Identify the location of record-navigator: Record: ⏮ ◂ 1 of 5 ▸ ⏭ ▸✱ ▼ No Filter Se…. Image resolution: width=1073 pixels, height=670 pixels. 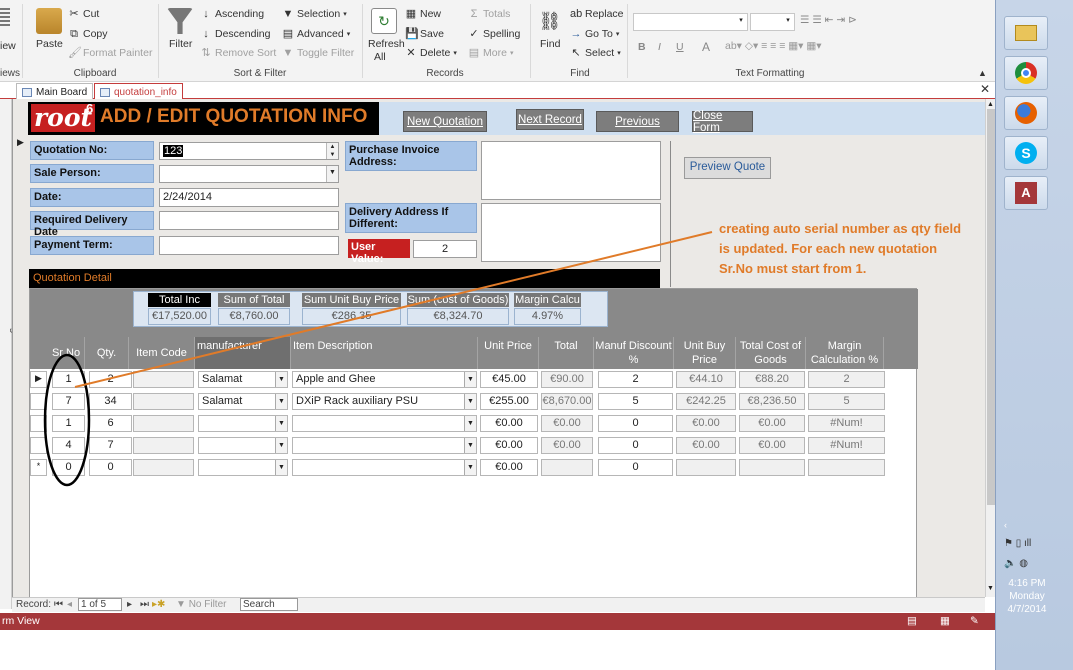
(498, 604).